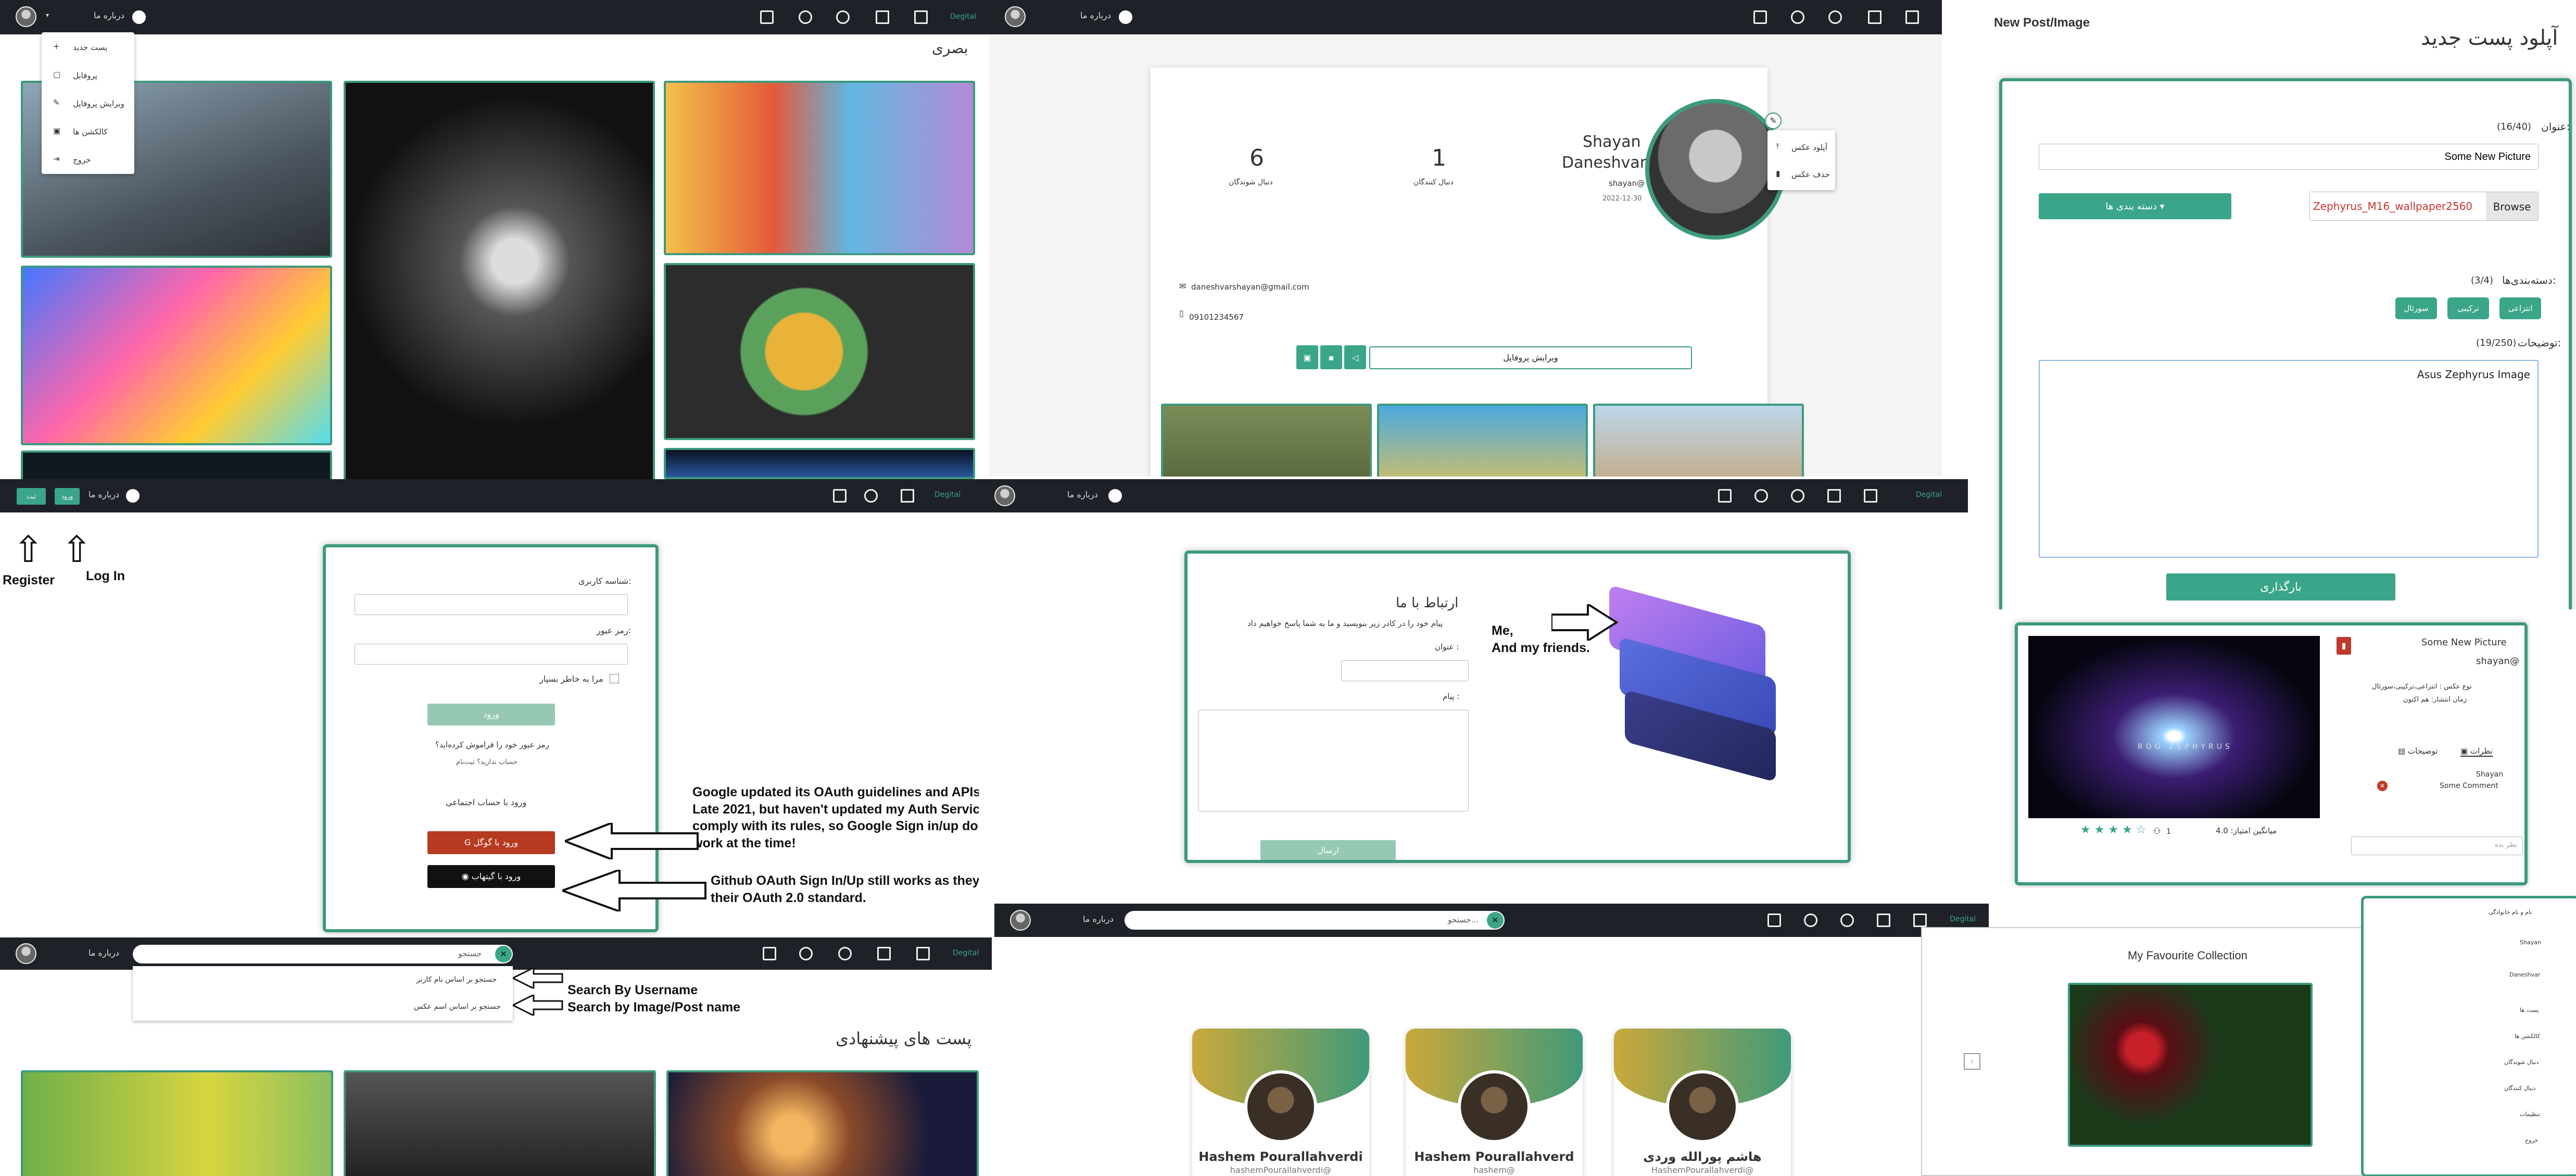  I want to click on send-button: ارسال, so click(1328, 850).